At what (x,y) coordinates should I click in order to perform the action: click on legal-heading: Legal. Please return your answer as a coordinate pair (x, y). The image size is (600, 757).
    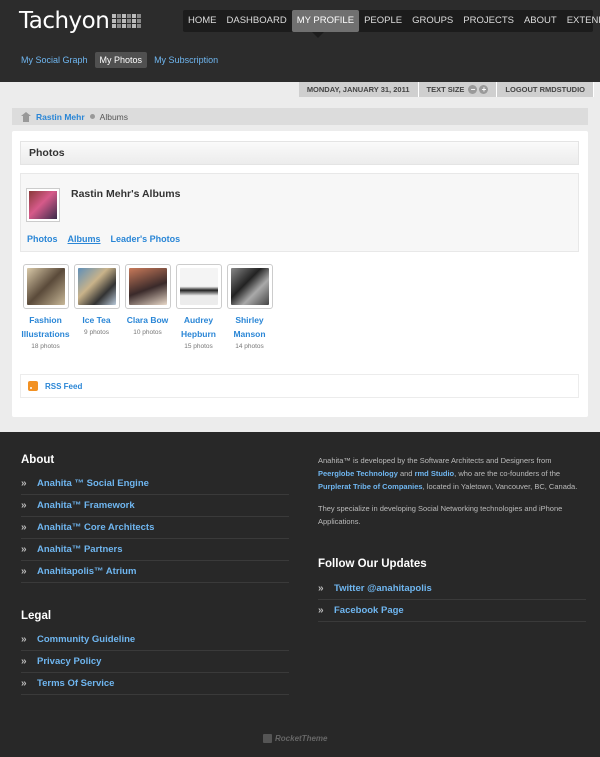
    Looking at the image, I should click on (36, 616).